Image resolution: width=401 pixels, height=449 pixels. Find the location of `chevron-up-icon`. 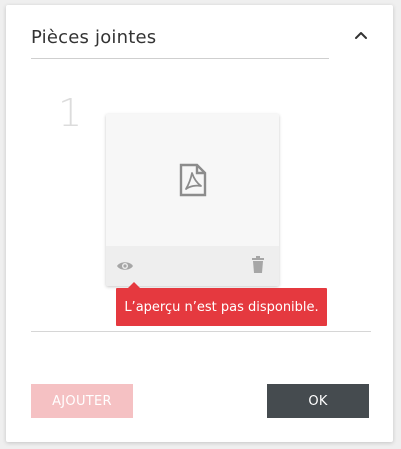

chevron-up-icon is located at coordinates (361, 35).